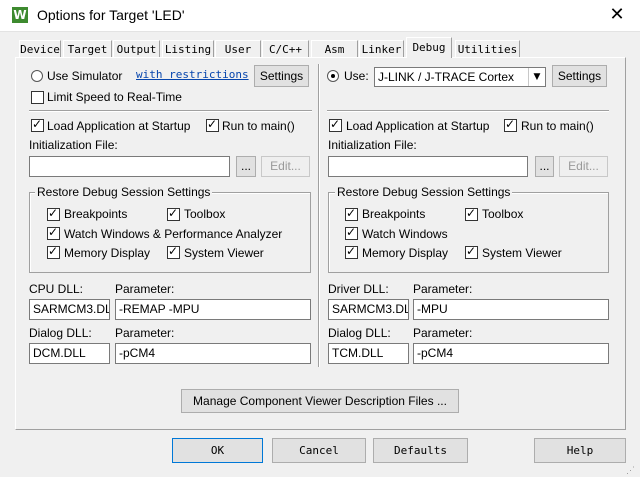 Image resolution: width=640 pixels, height=477 pixels. What do you see at coordinates (319, 215) in the screenshot?
I see `column-divider-highlight` at bounding box center [319, 215].